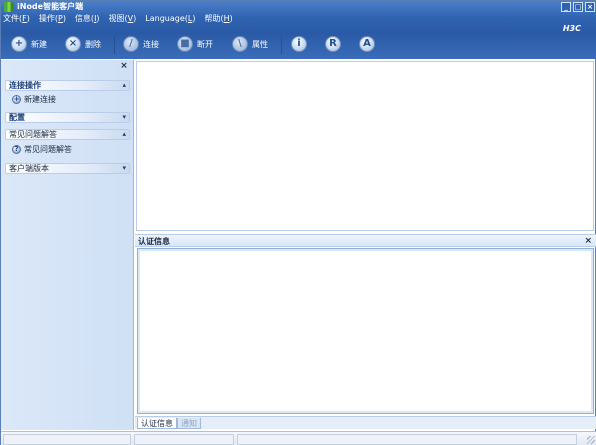 The image size is (596, 445). What do you see at coordinates (93, 44) in the screenshot?
I see `delete-label: 删除` at bounding box center [93, 44].